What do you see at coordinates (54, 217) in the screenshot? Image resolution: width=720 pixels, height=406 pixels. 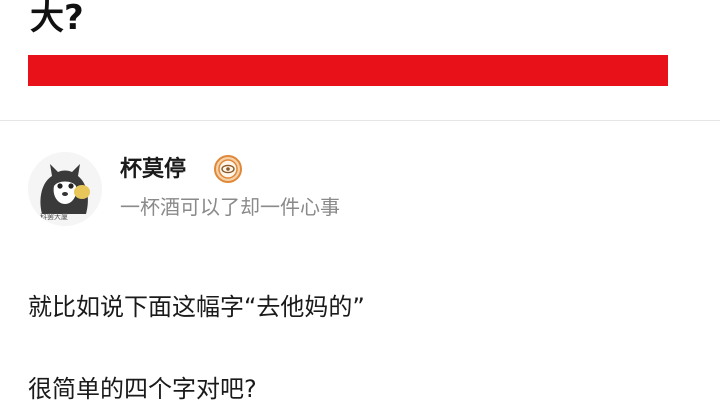 I see `avatar-caption: 科罢大厦` at bounding box center [54, 217].